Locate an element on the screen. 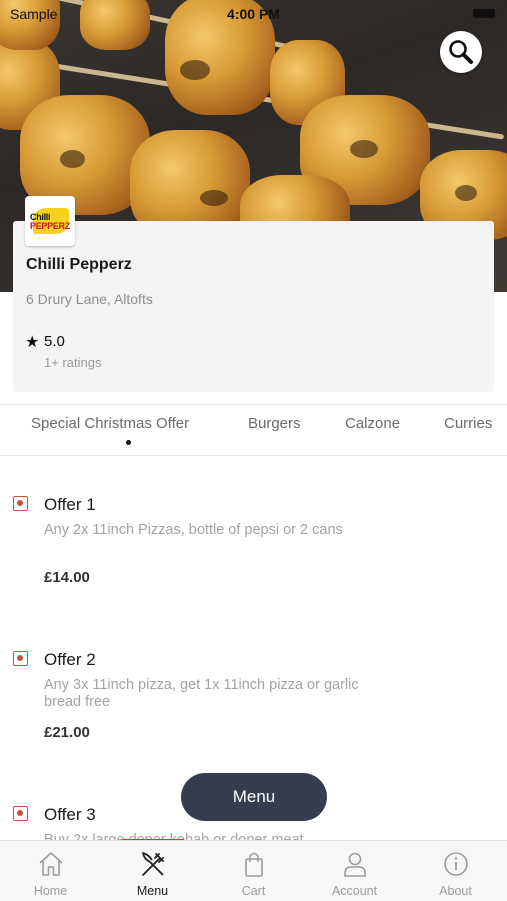  fork-knife-icon is located at coordinates (153, 864).